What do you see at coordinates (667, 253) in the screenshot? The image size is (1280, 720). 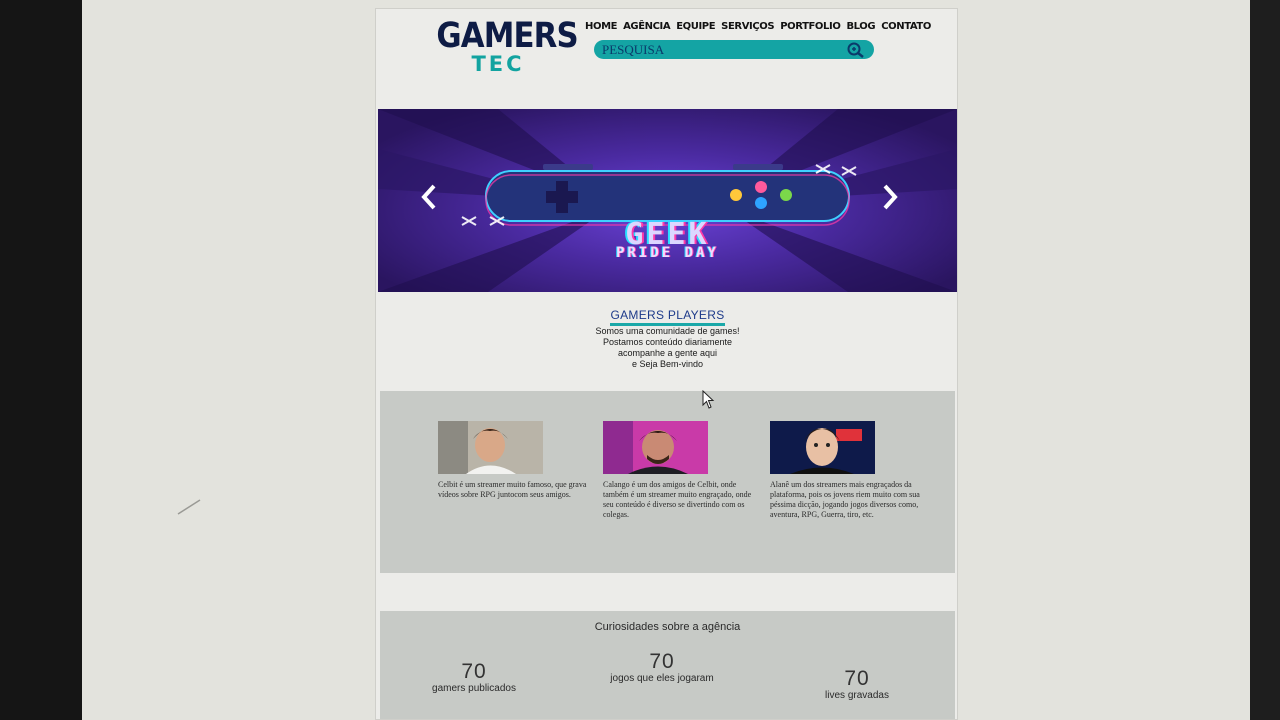 I see `banner-subtitle: PRIDE DAY` at bounding box center [667, 253].